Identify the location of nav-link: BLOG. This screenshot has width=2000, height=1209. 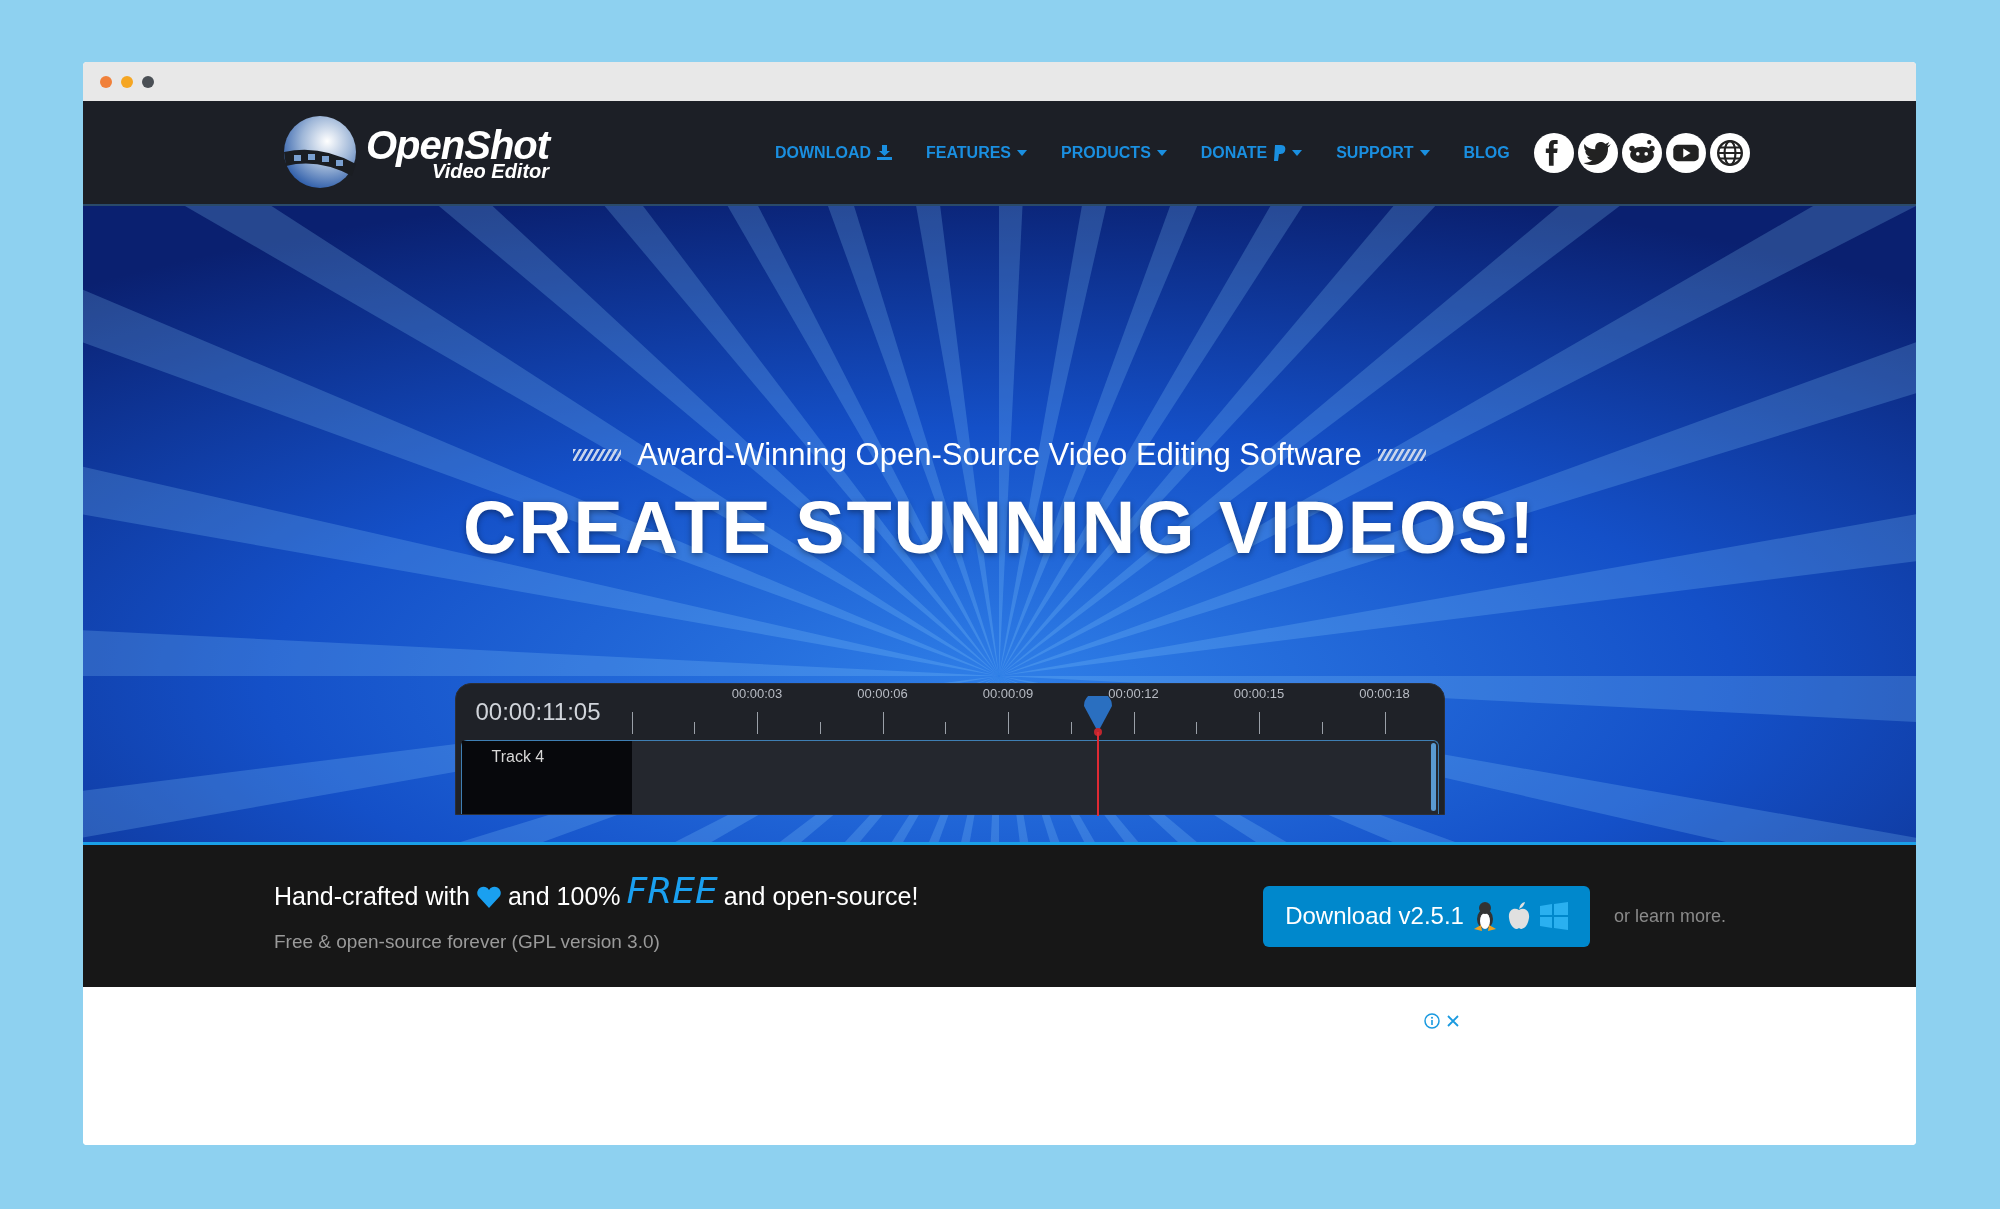
(1486, 152).